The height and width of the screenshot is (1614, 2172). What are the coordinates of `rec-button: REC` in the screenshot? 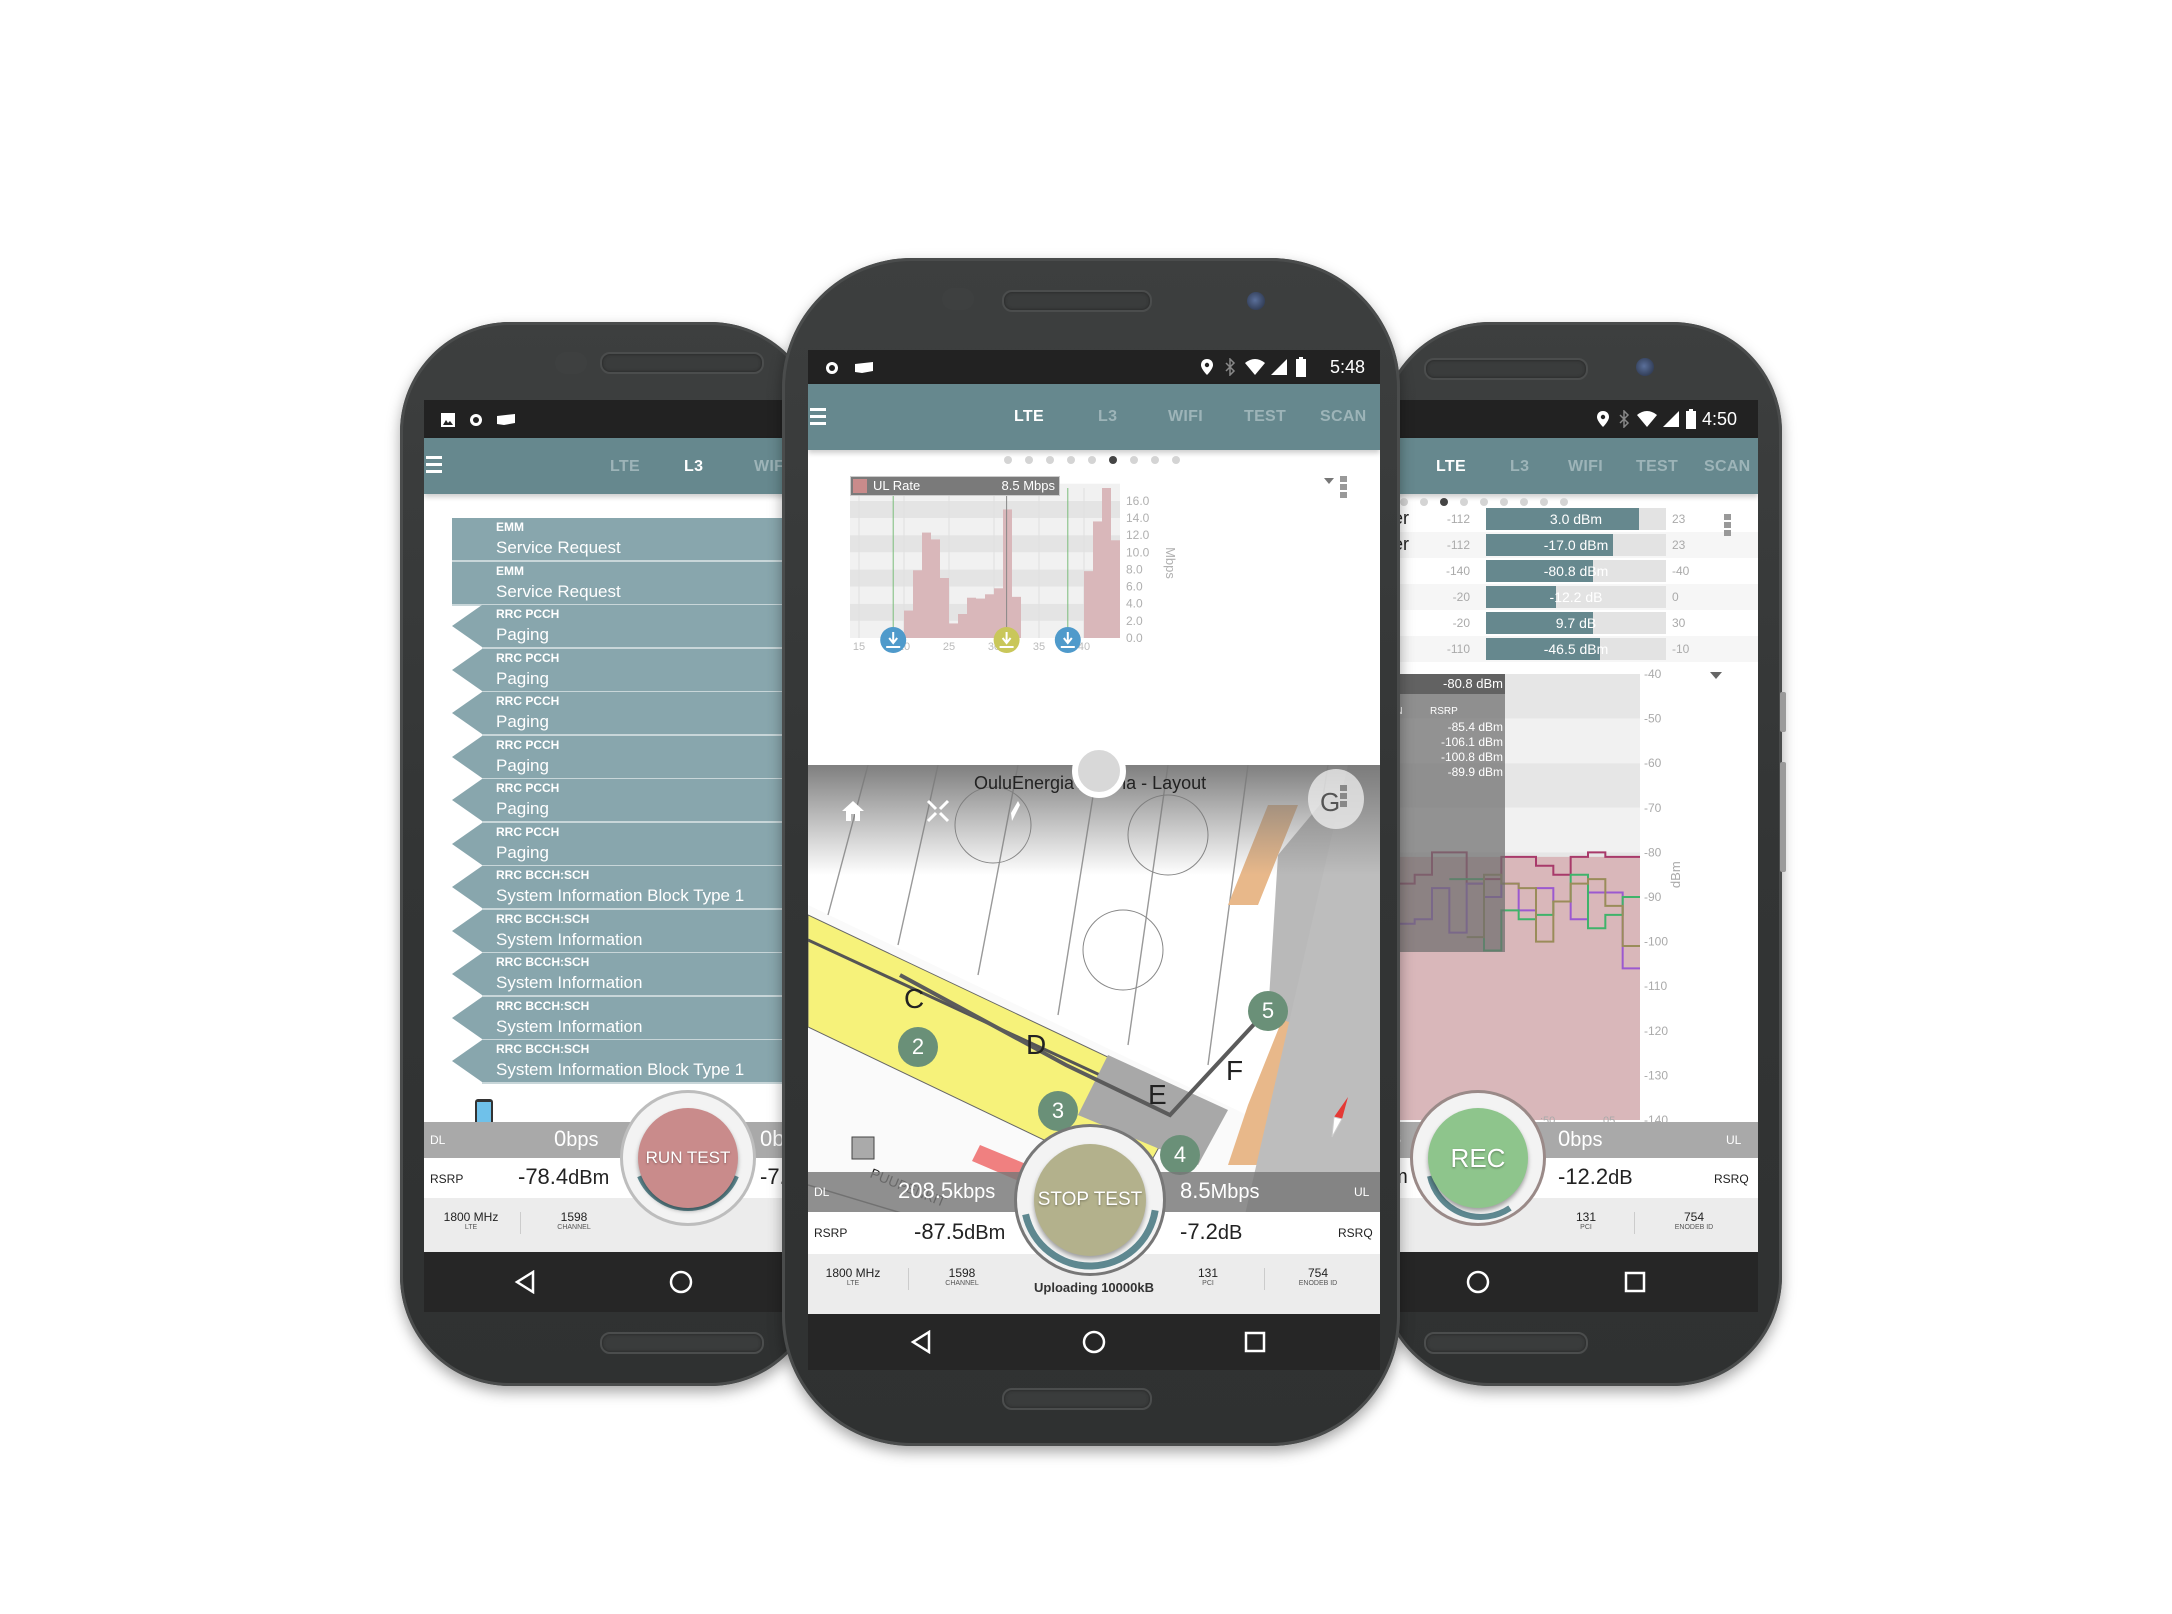 It's located at (1478, 1158).